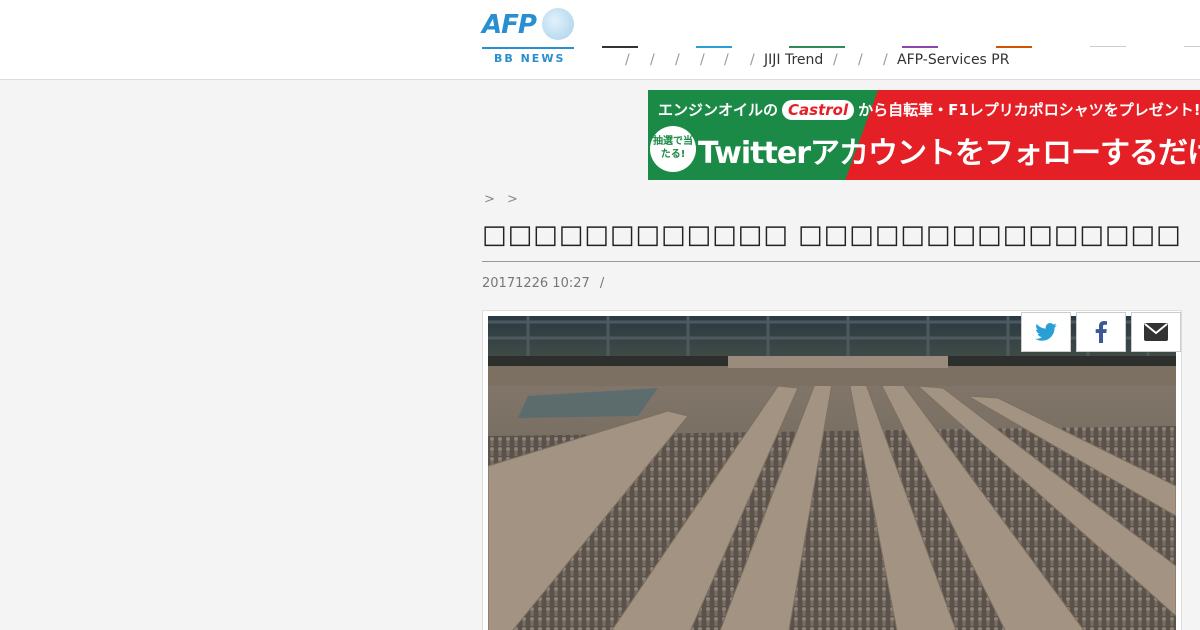 The image size is (1200, 630). I want to click on share-facebook-button, so click(1101, 332).